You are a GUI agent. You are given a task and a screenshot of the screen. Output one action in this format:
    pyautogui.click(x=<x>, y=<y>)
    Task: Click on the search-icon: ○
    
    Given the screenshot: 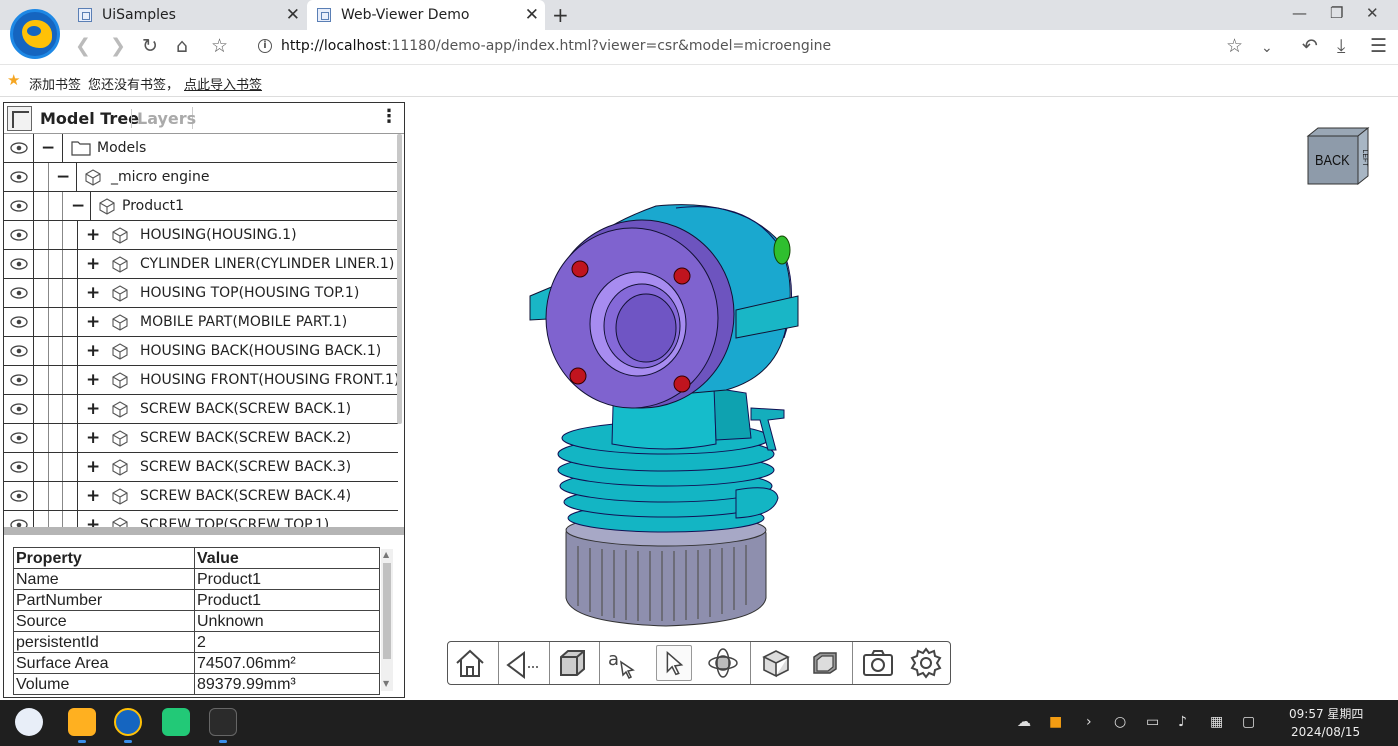 What is the action you would take?
    pyautogui.click(x=1120, y=722)
    